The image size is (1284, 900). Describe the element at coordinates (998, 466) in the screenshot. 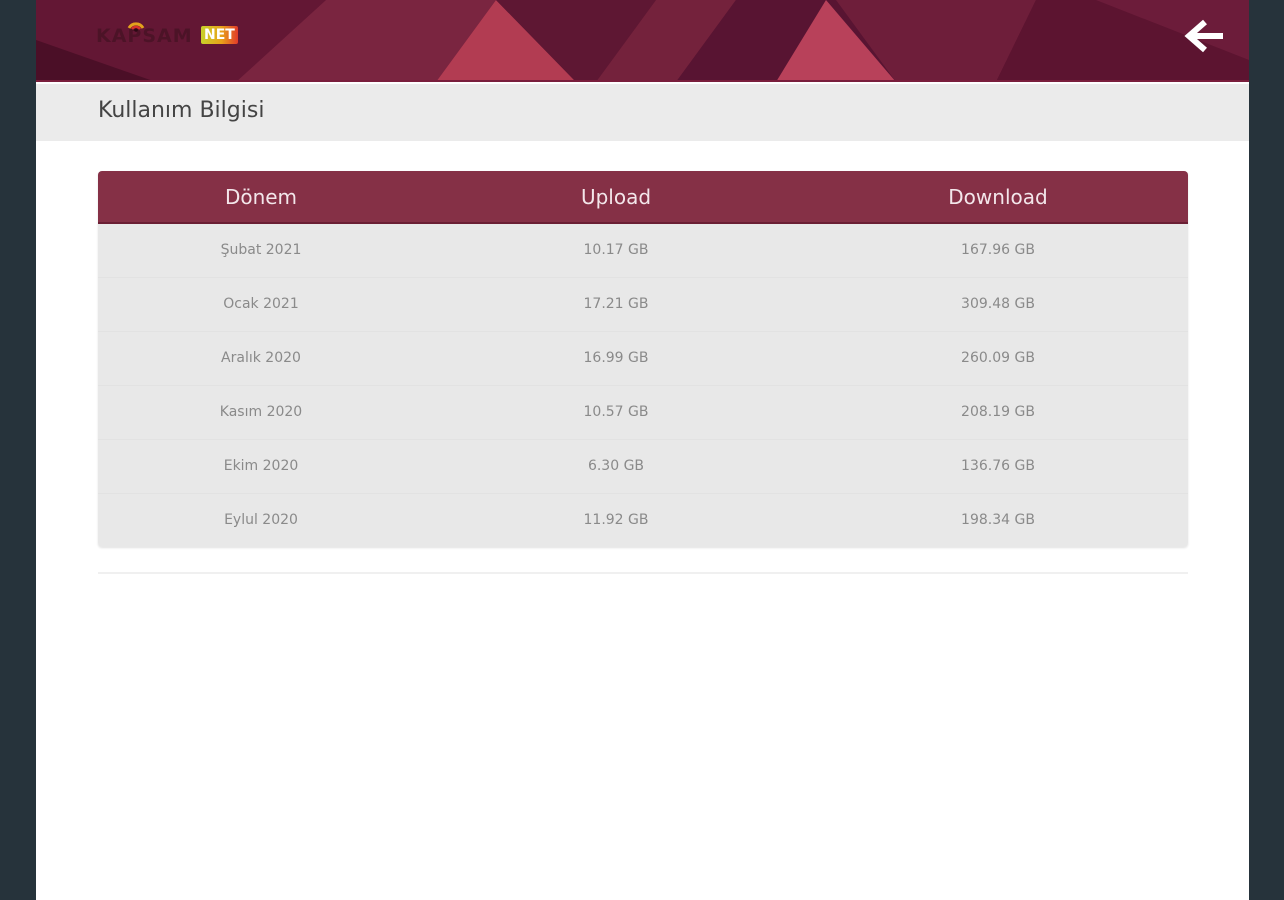

I see `download-cell: 136.76 GB` at that location.